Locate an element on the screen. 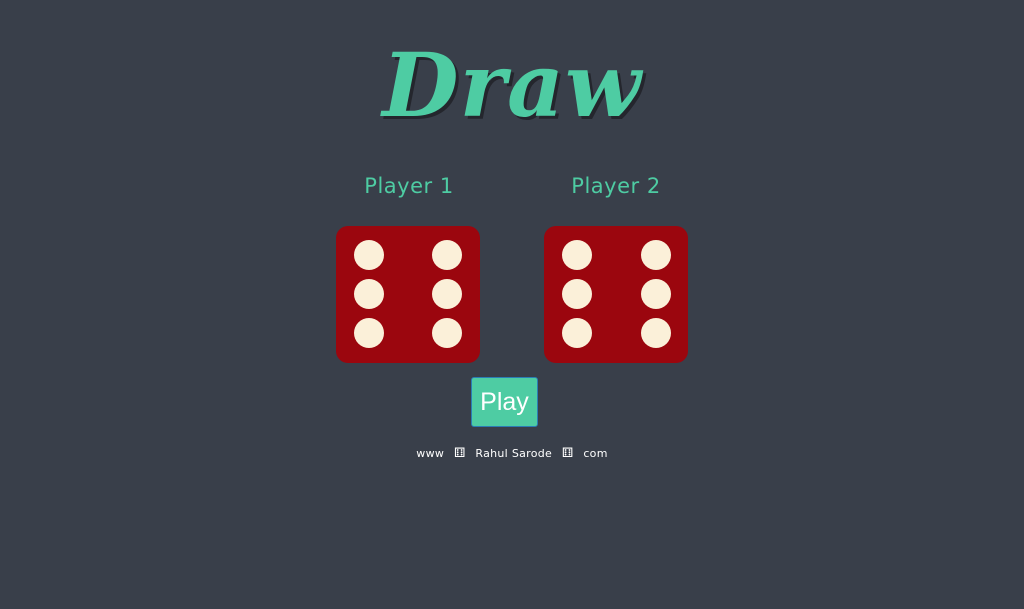 The width and height of the screenshot is (1024, 609). footer-prefix: www is located at coordinates (430, 453).